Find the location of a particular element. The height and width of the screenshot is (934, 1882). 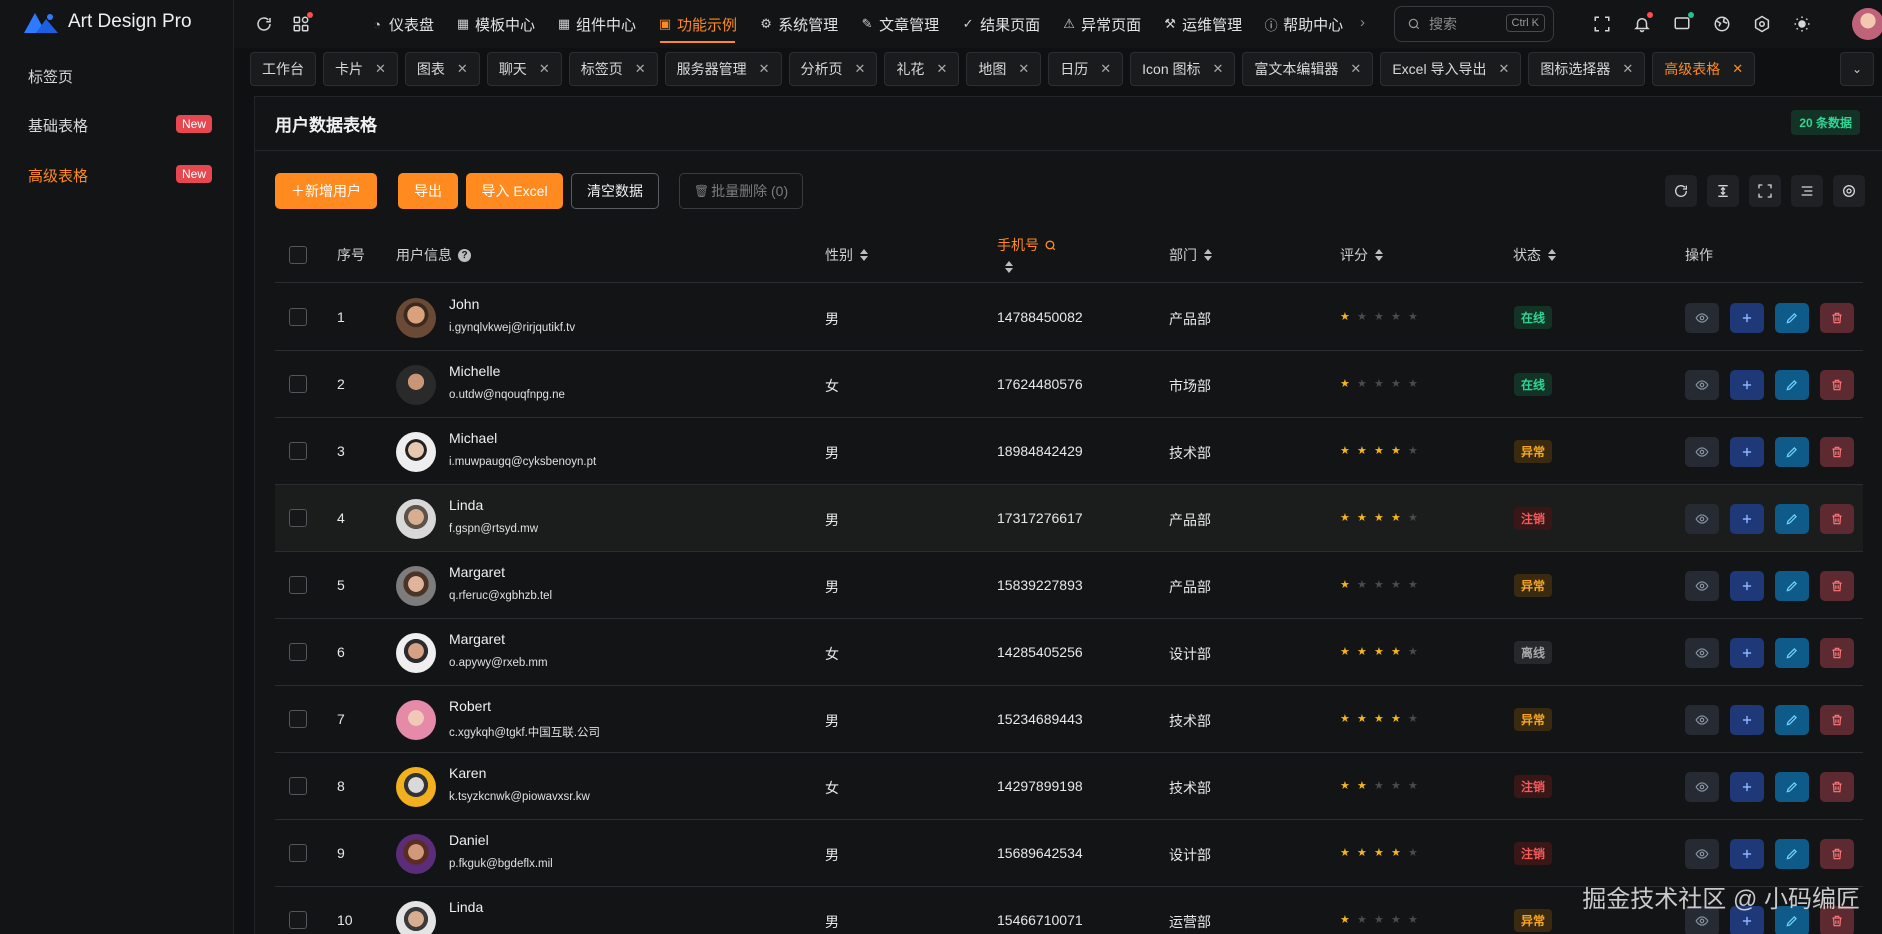

search-icon is located at coordinates (1050, 245).